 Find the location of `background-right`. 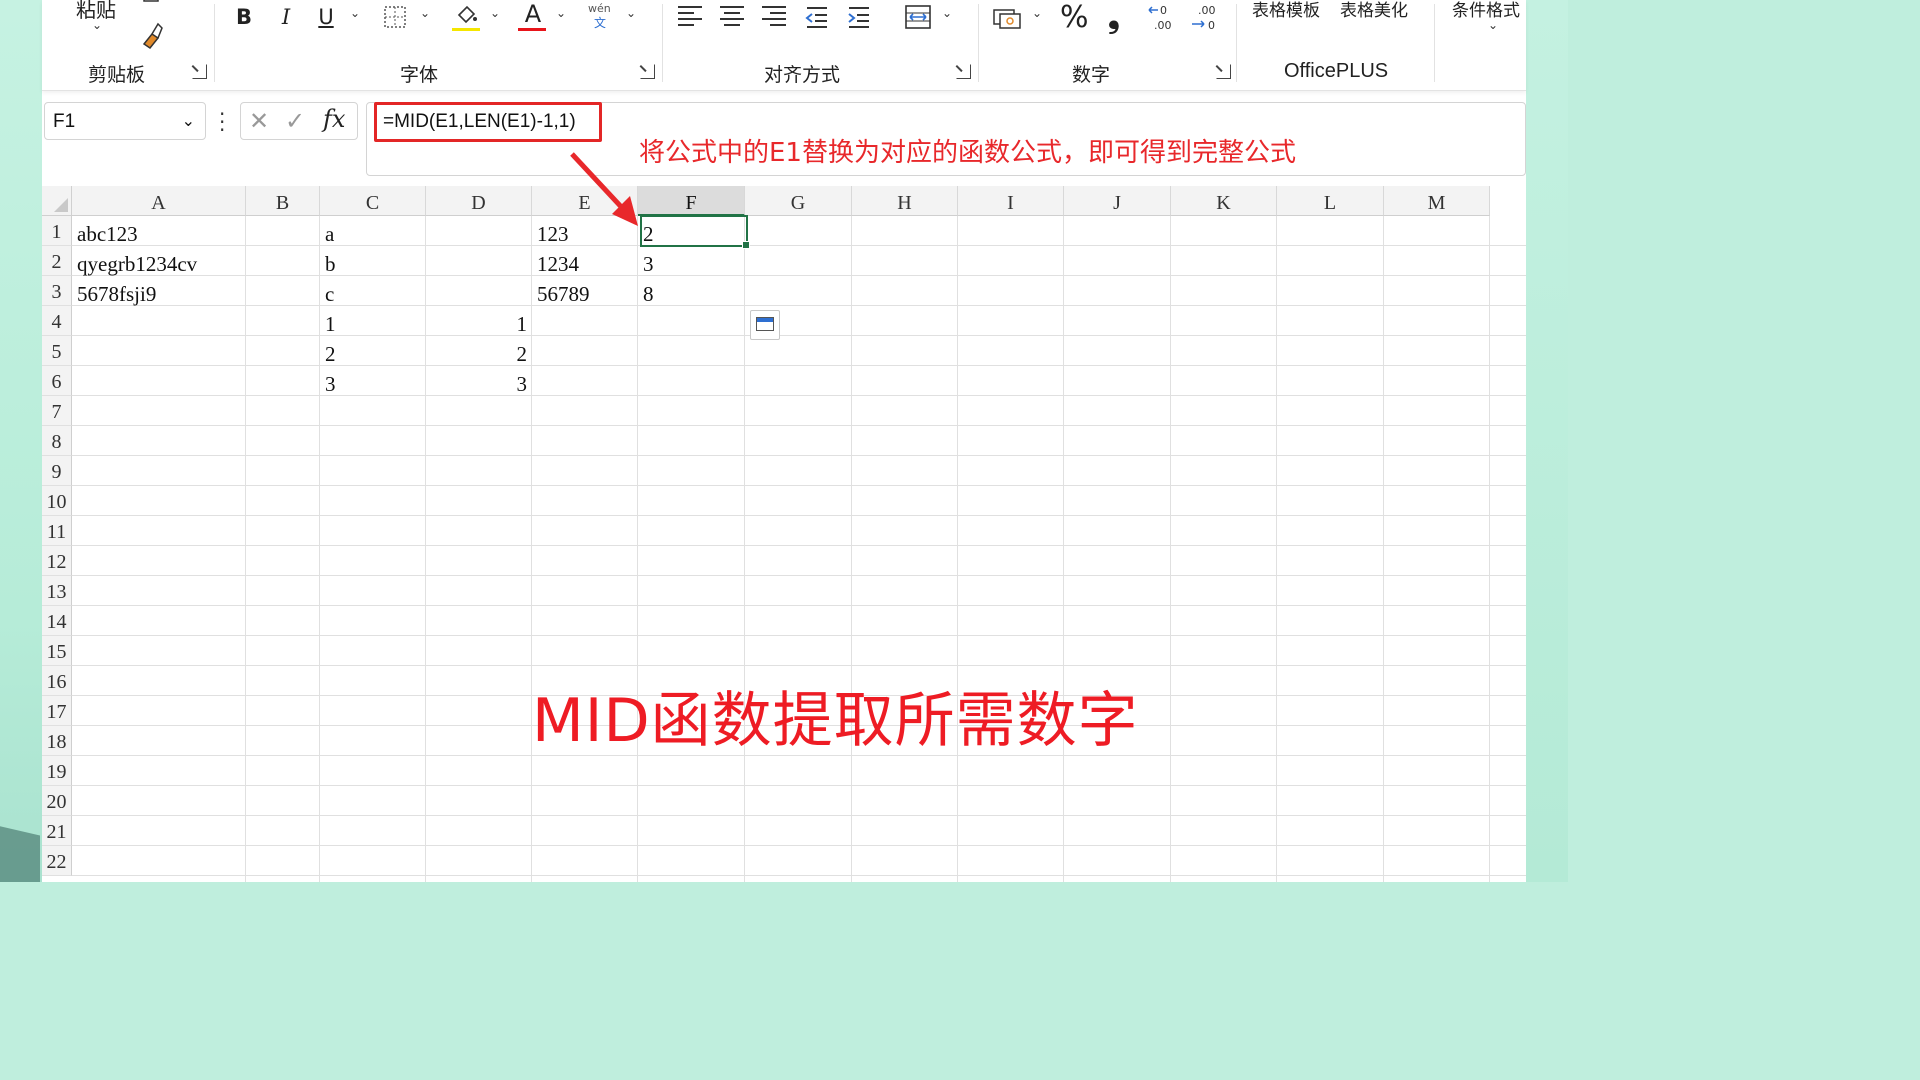

background-right is located at coordinates (1547, 441).